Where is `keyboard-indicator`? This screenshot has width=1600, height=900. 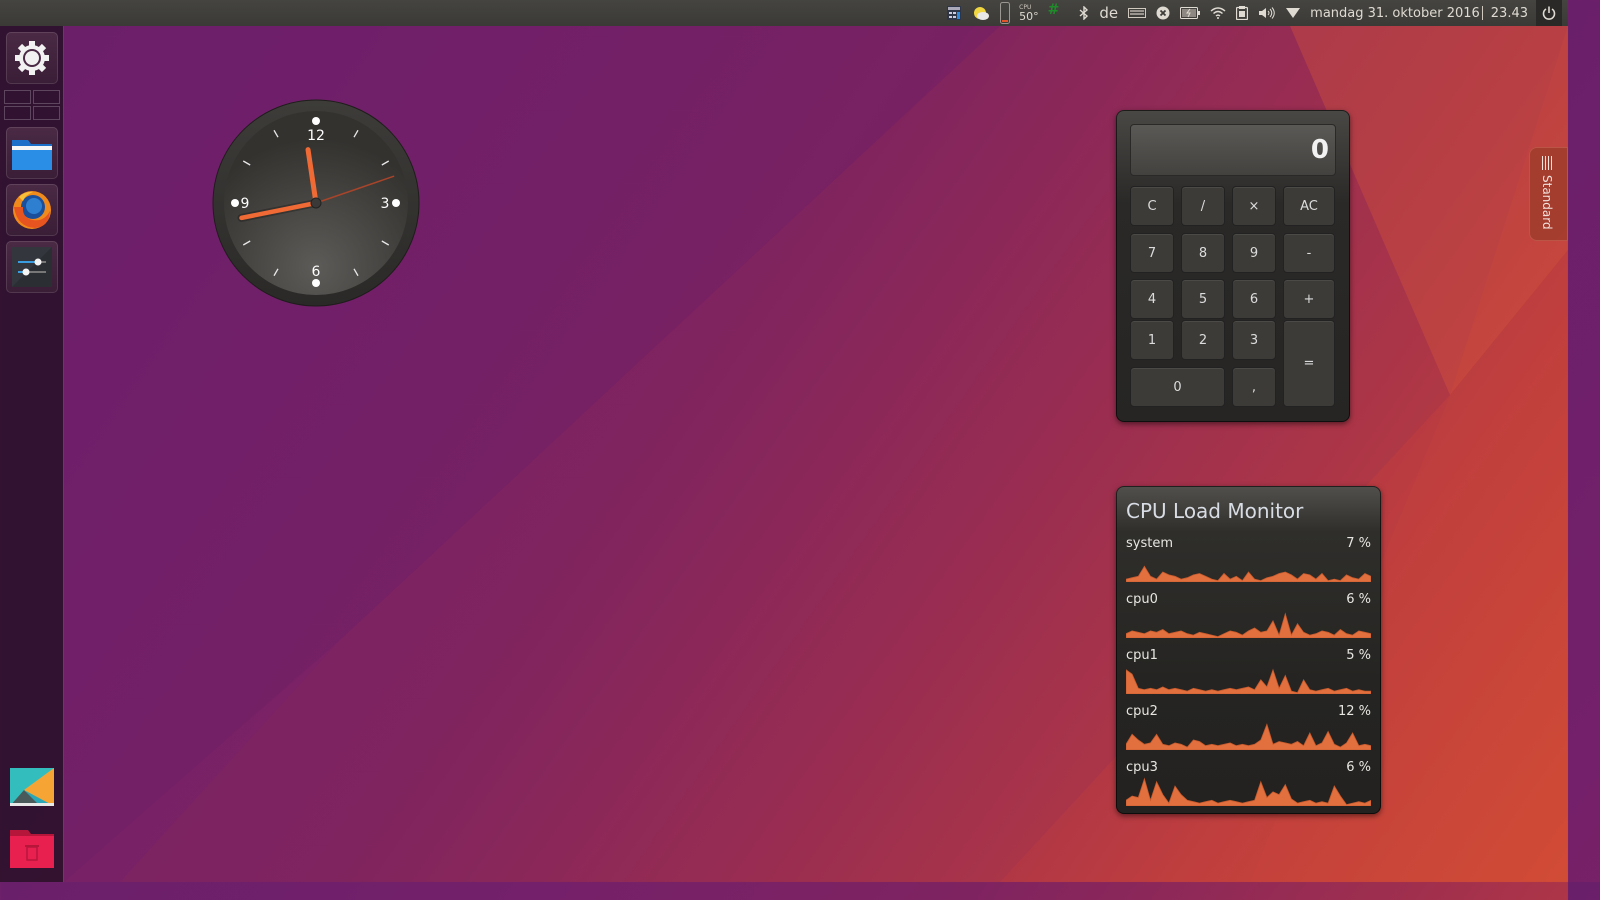
keyboard-indicator is located at coordinates (1137, 13).